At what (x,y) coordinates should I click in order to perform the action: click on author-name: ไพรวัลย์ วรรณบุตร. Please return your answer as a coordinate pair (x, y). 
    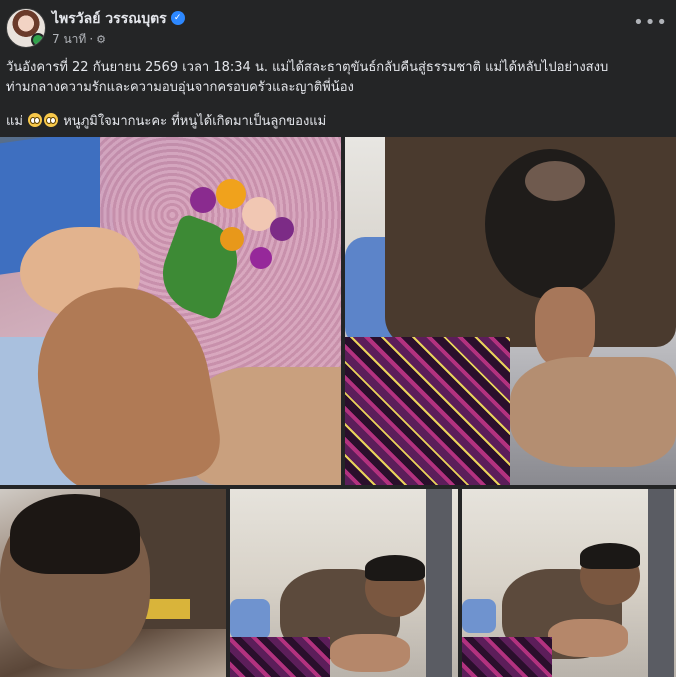
    Looking at the image, I should click on (109, 19).